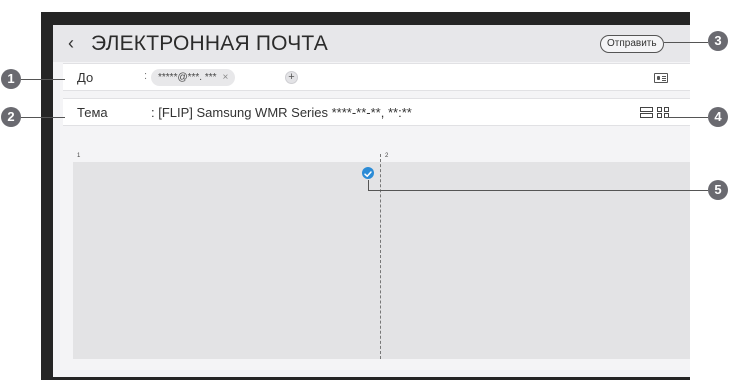  Describe the element at coordinates (291, 77) in the screenshot. I see `add-recipient-button: +` at that location.